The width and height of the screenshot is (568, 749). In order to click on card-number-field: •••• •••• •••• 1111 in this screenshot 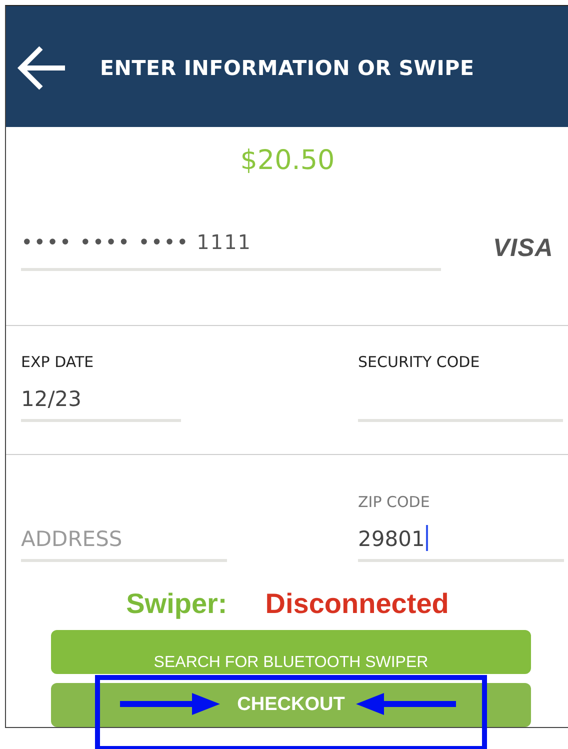, I will do `click(231, 249)`.